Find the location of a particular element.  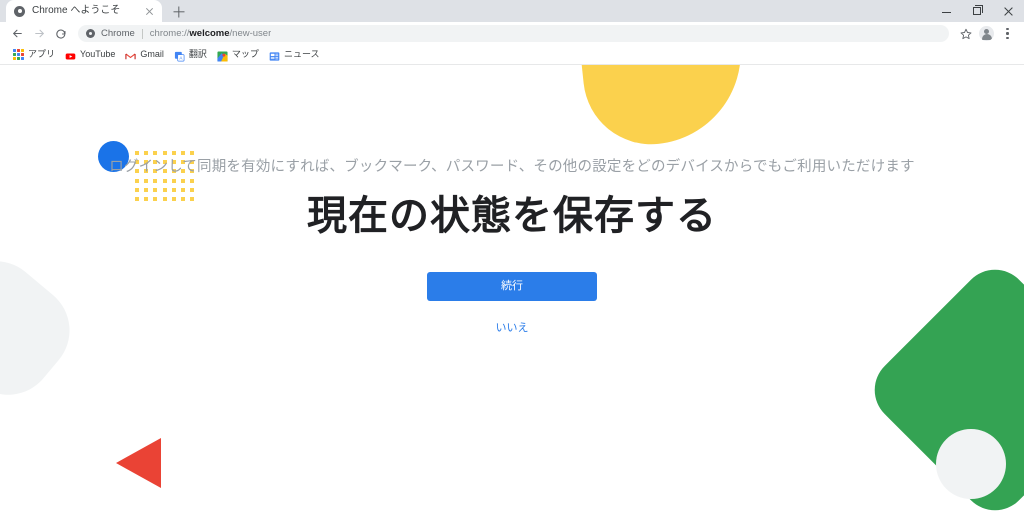

decline-link: いいえ is located at coordinates (512, 327).